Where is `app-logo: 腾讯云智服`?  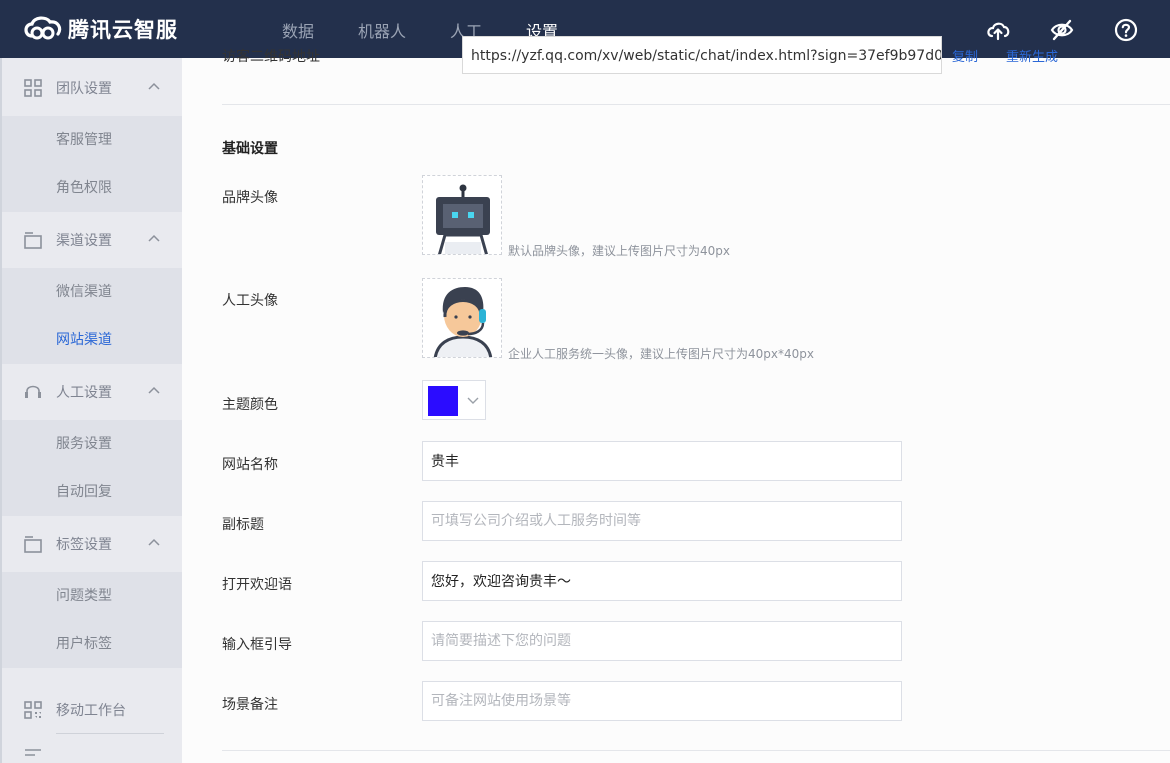
app-logo: 腾讯云智服 is located at coordinates (99, 29).